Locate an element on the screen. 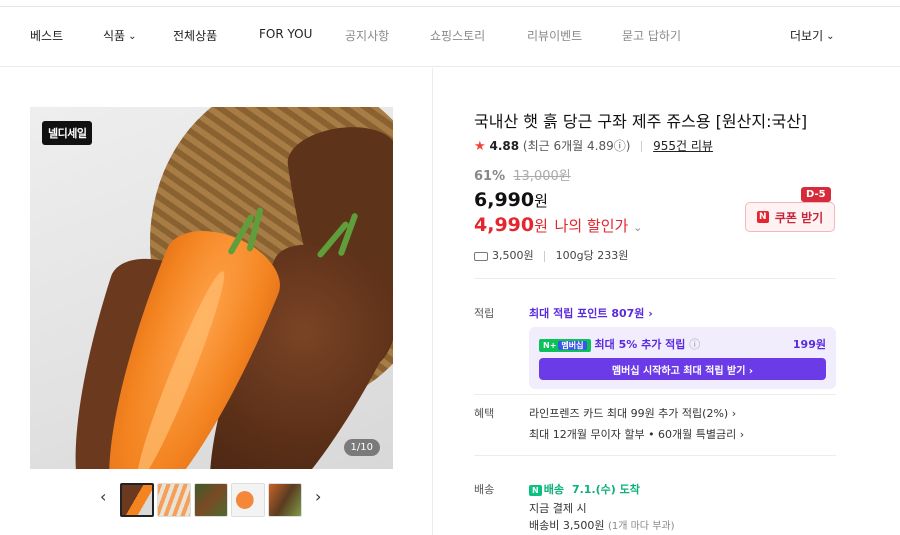 The image size is (900, 535). nav-item-best: 베스트 is located at coordinates (46, 35).